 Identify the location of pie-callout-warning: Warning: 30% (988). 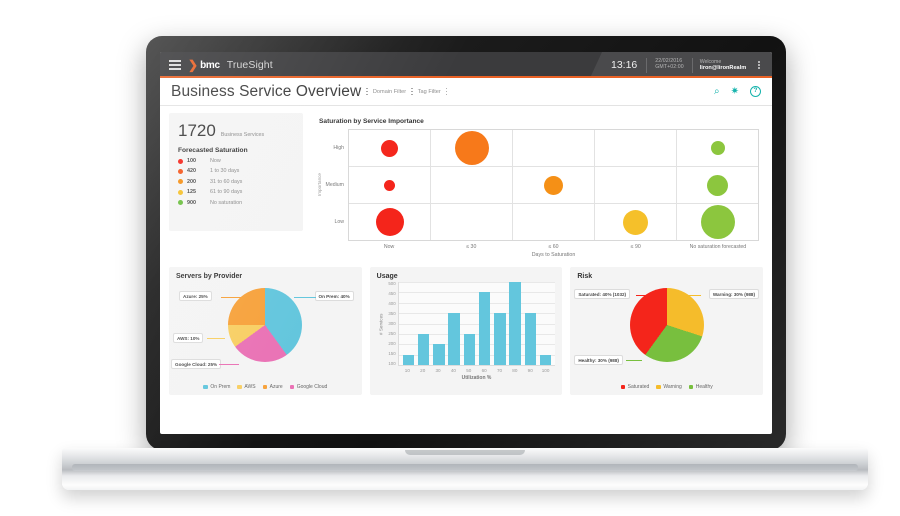
(734, 294).